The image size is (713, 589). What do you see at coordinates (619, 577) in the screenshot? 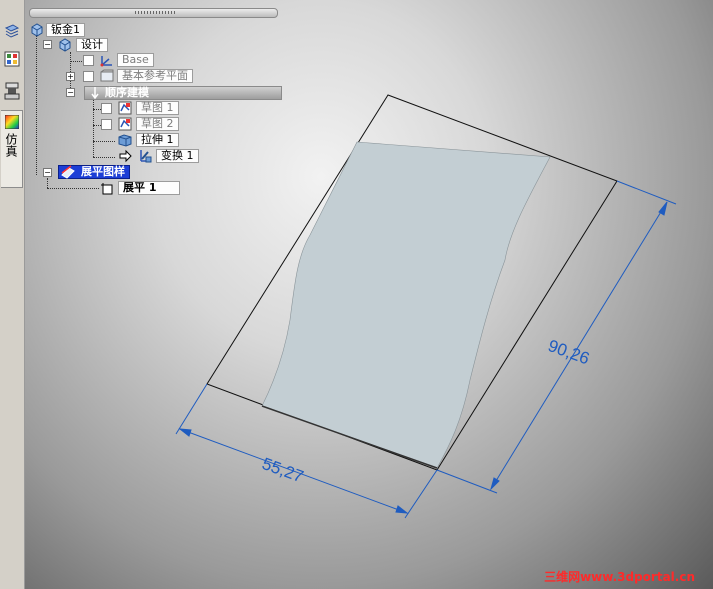
I see `watermark: 三维网www.3dportal.cn` at bounding box center [619, 577].